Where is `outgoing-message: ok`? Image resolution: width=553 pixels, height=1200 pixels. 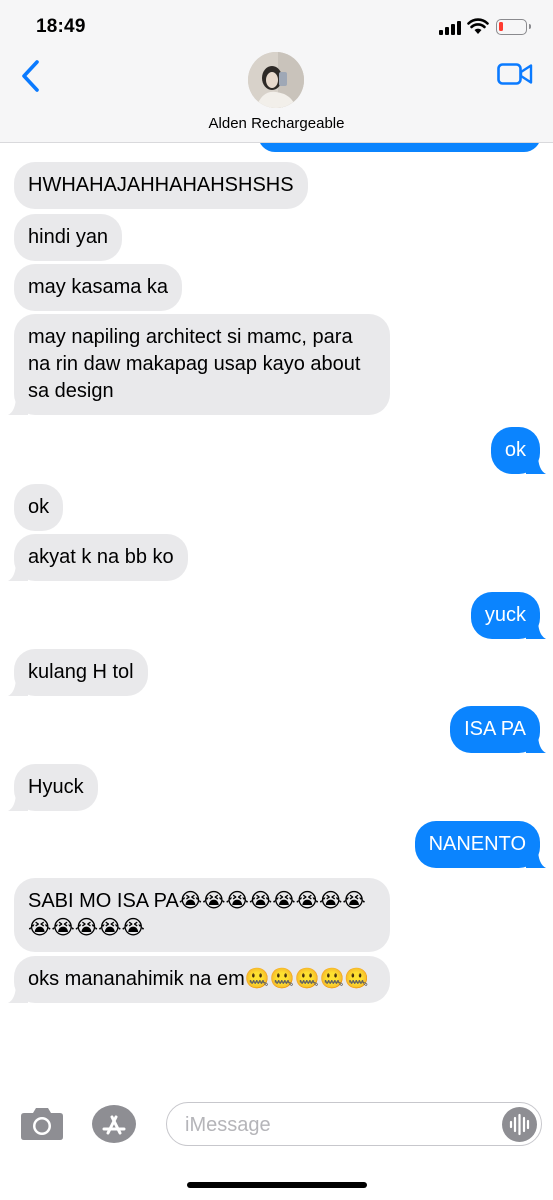
outgoing-message: ok is located at coordinates (518, 450).